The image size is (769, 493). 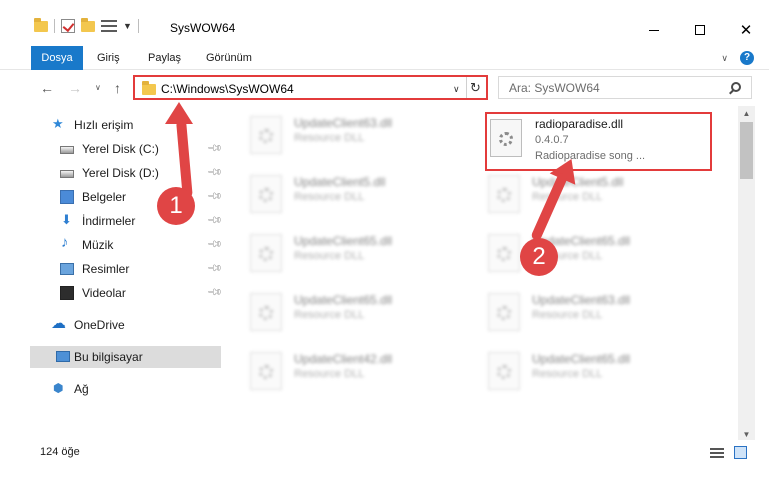 What do you see at coordinates (75, 88) in the screenshot?
I see `forward-arrow-icon: →` at bounding box center [75, 88].